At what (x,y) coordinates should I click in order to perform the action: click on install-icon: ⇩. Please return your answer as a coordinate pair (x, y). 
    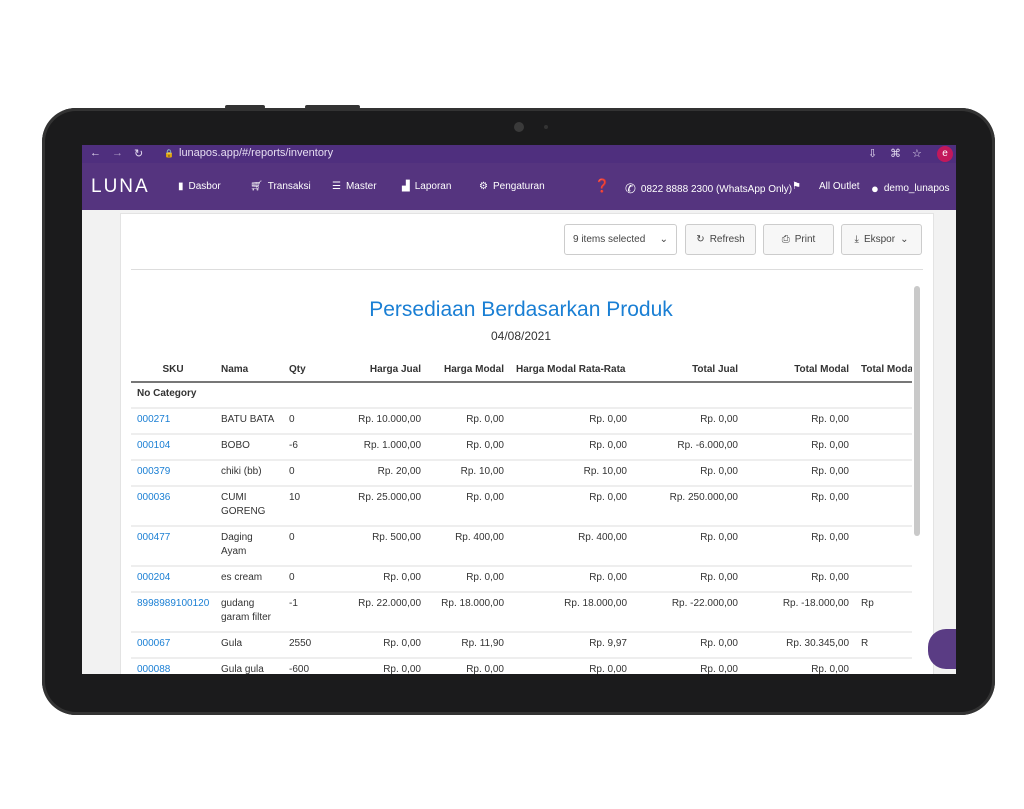
    Looking at the image, I should click on (872, 153).